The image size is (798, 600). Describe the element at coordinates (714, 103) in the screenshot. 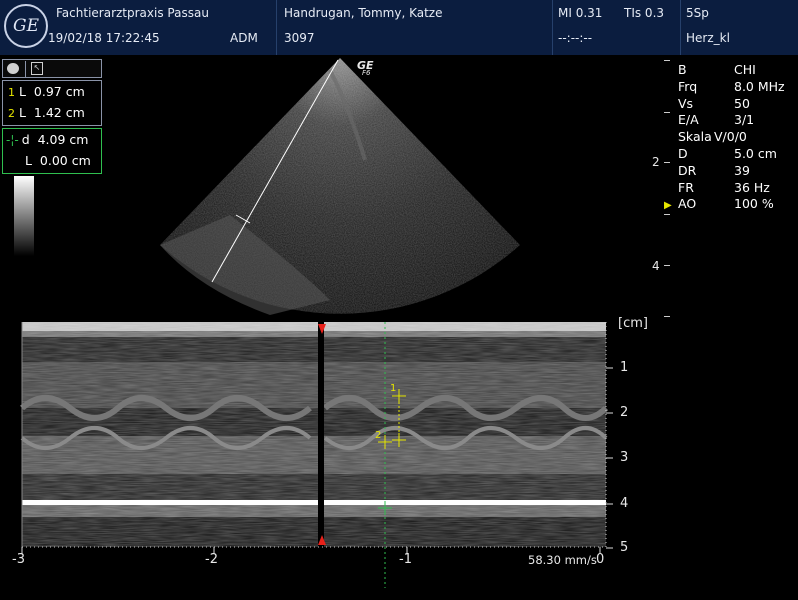

I see `param-row: Vs 50` at that location.